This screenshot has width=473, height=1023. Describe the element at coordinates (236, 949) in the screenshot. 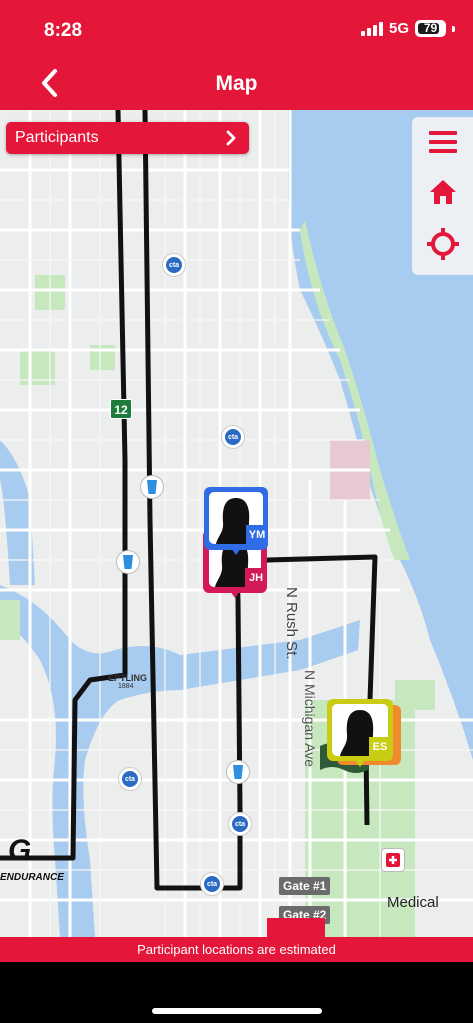

I see `location-notice: Participant locations are estimated` at that location.